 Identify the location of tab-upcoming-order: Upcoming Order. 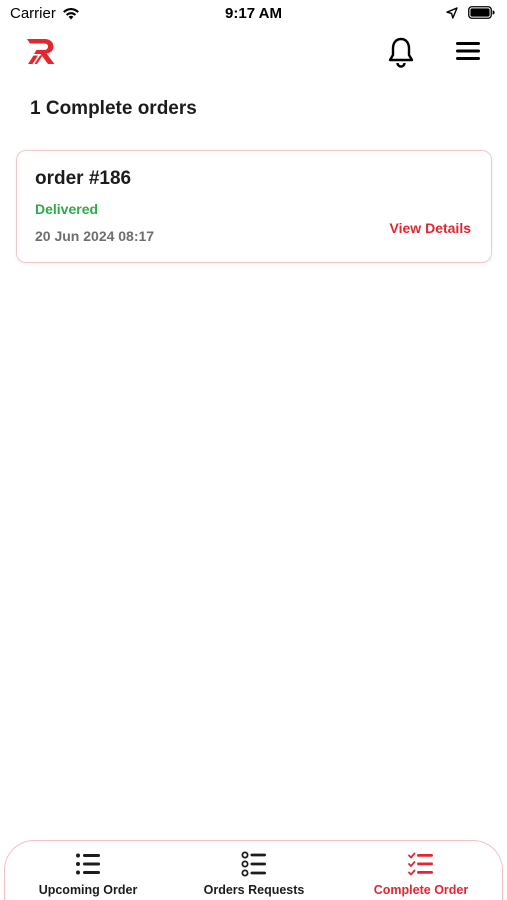
(88, 870).